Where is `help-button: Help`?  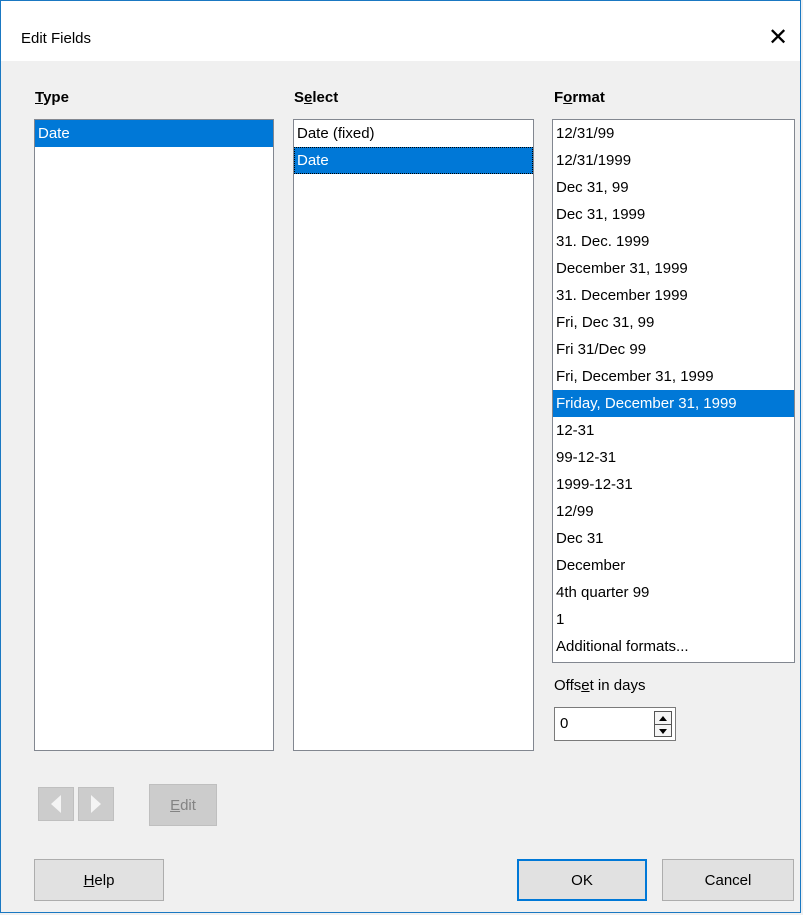
help-button: Help is located at coordinates (99, 880).